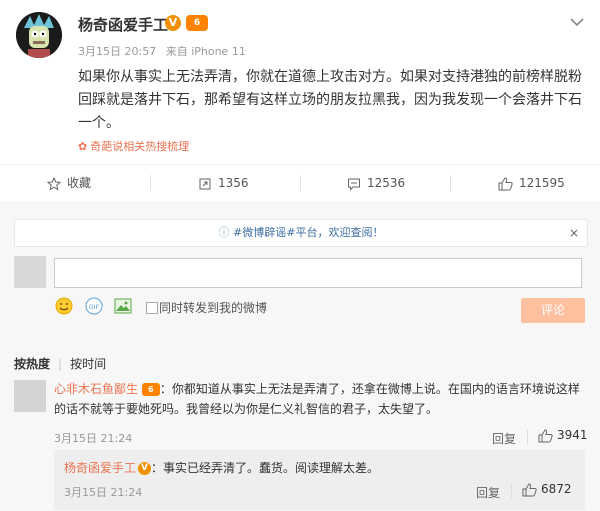 This screenshot has height=511, width=600. Describe the element at coordinates (205, 183) in the screenshot. I see `repost-icon` at that location.